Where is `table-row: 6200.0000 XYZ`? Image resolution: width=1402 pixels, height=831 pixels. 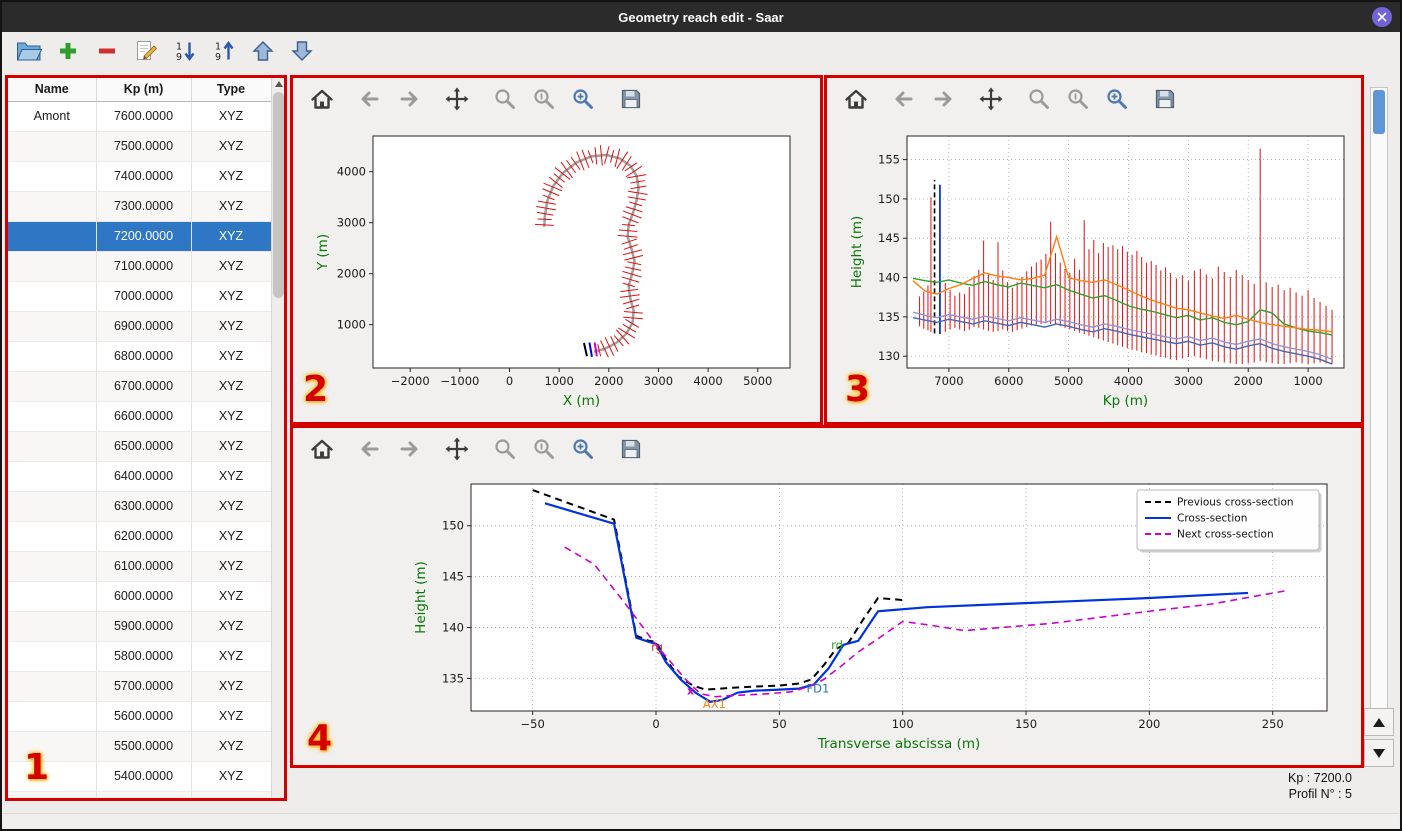
table-row: 6200.0000 XYZ is located at coordinates (140, 536).